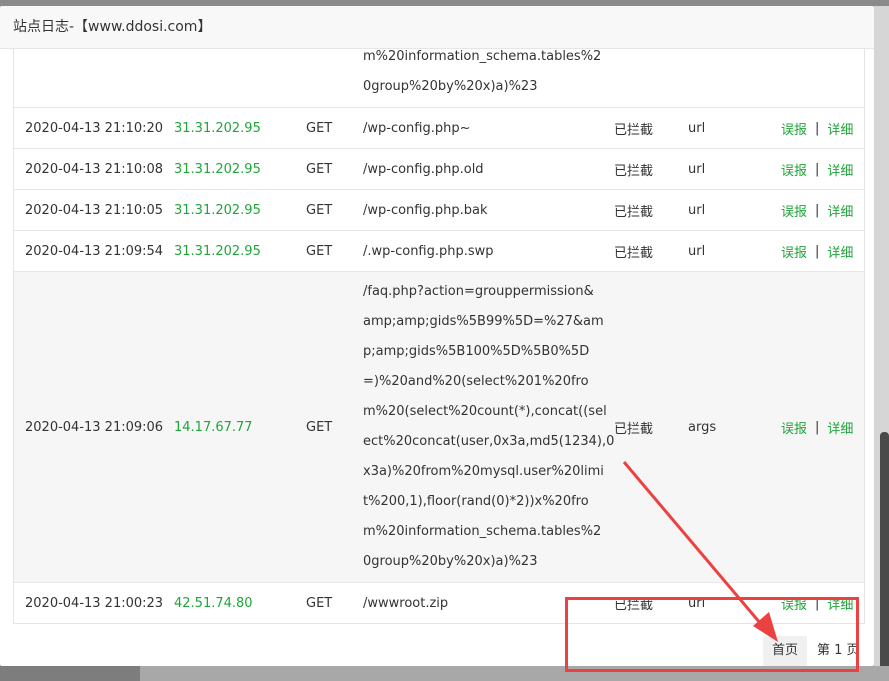 The width and height of the screenshot is (889, 681). What do you see at coordinates (476, 501) in the screenshot?
I see `uri-line: t%200,1),floor(rand(0)*2))x%20fro` at bounding box center [476, 501].